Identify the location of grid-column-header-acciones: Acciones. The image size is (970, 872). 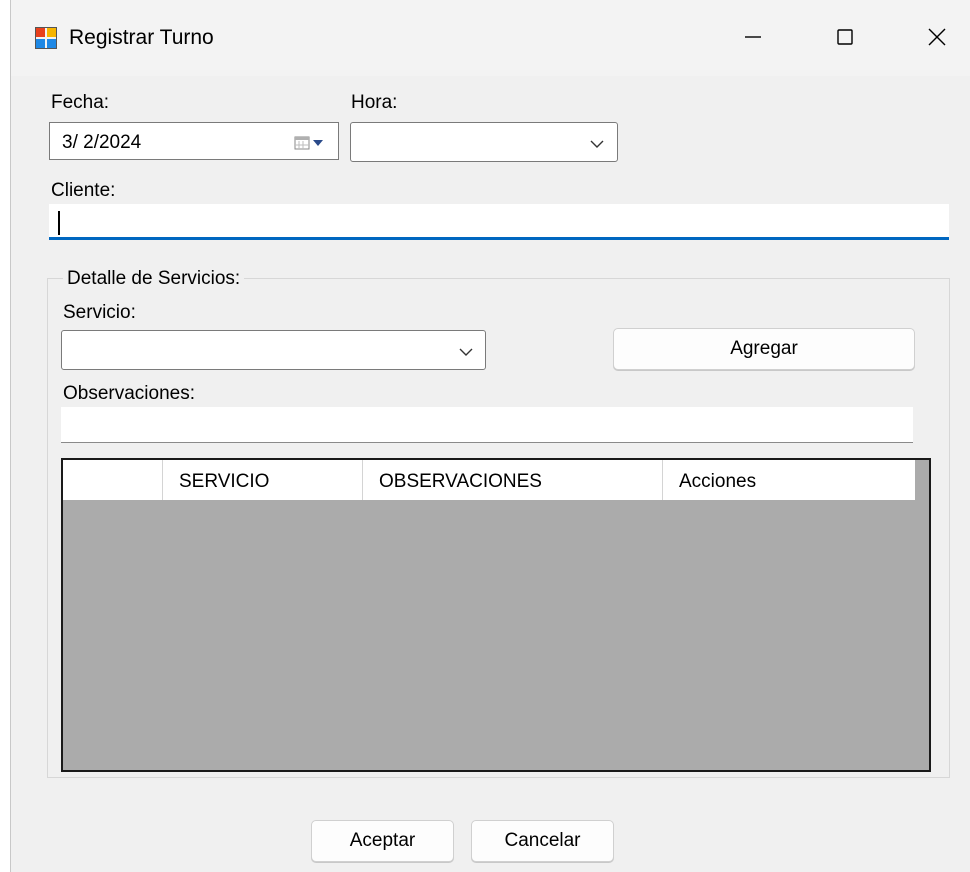
(789, 480).